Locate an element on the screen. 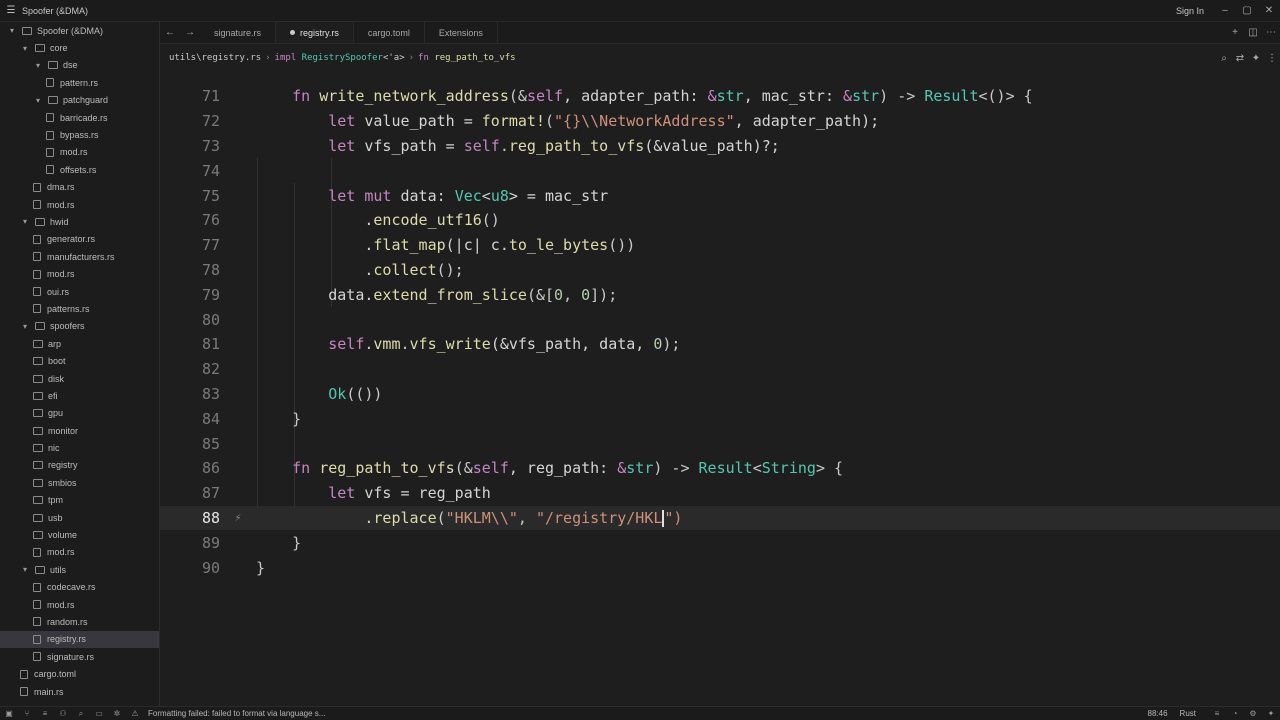  notification-icon: ◔ is located at coordinates (1235, 713).